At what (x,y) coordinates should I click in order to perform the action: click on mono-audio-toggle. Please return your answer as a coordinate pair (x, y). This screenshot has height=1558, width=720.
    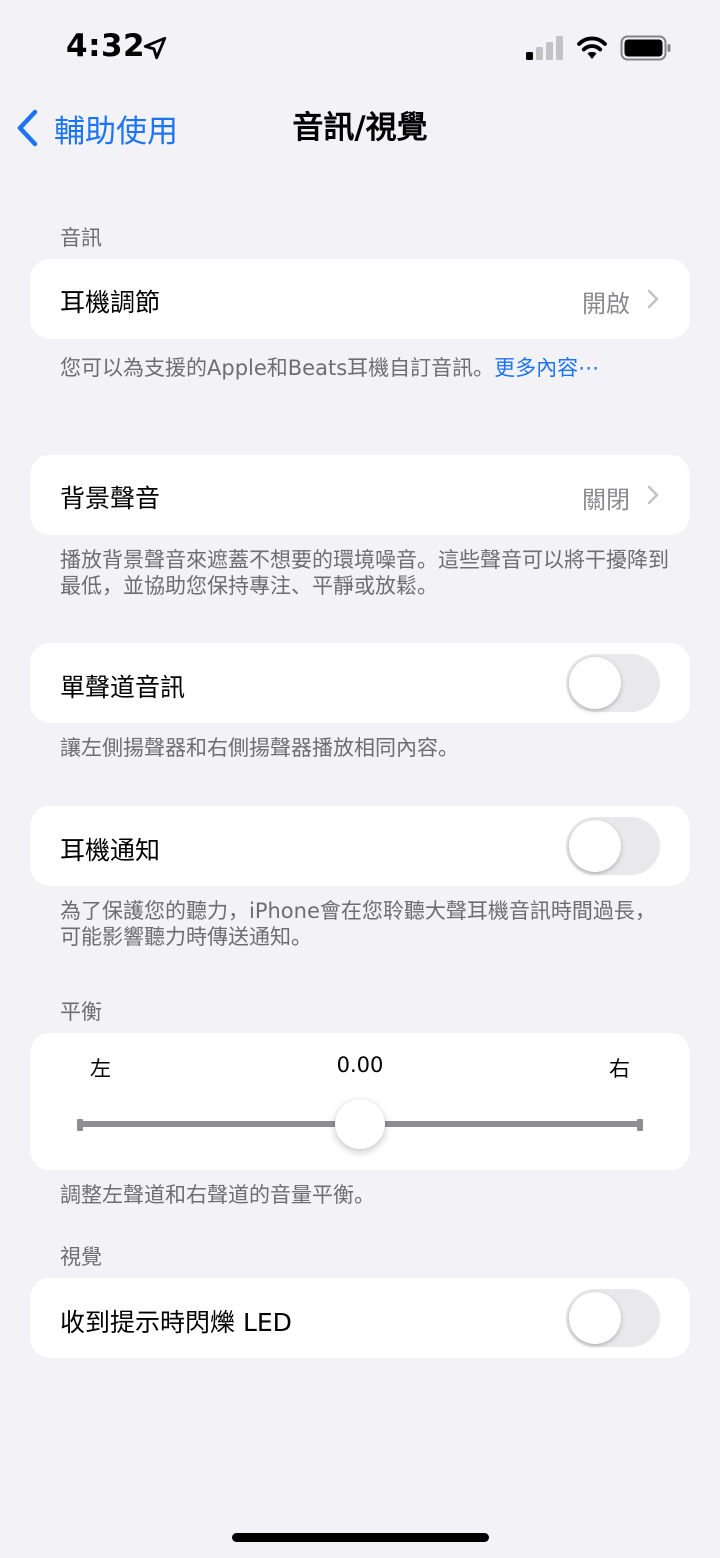
    Looking at the image, I should click on (613, 683).